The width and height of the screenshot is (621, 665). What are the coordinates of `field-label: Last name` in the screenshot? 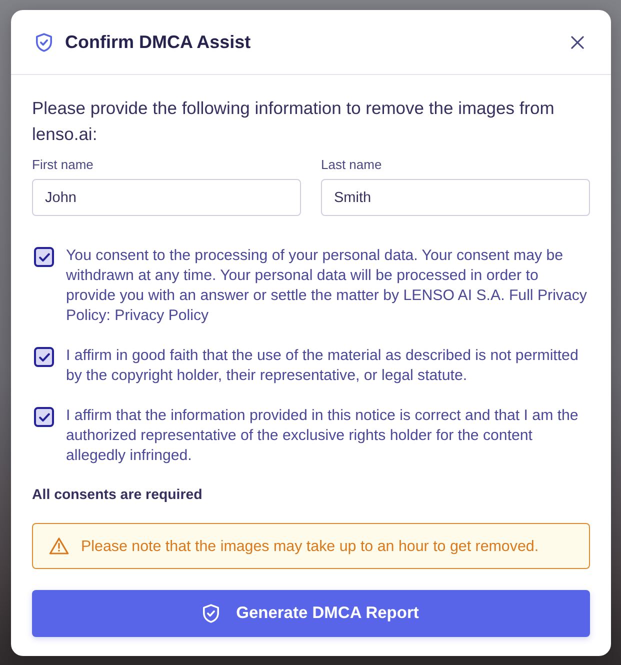 It's located at (352, 165).